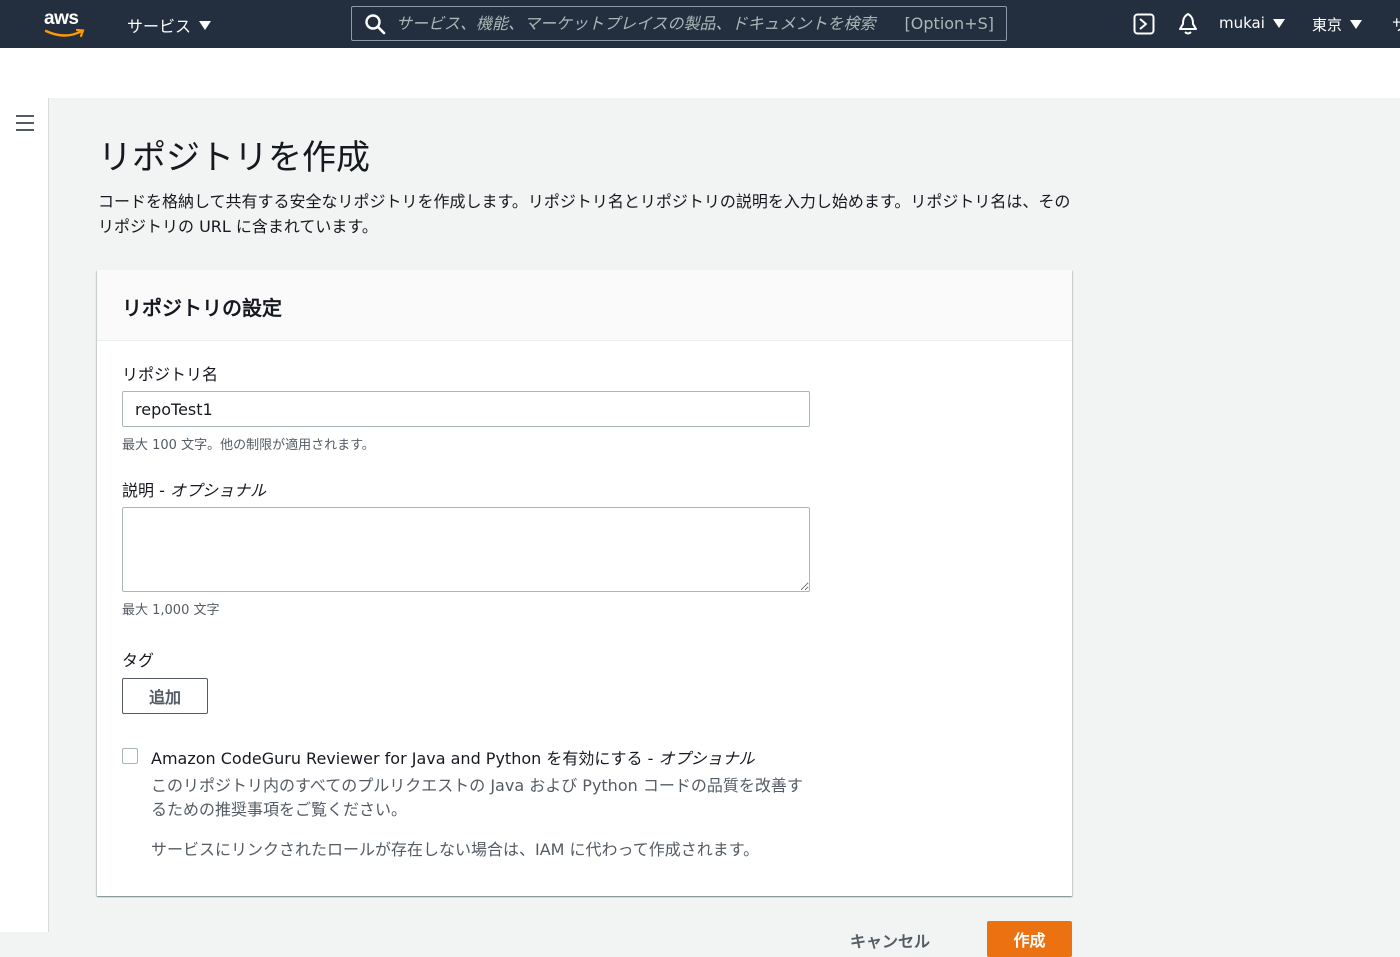 The width and height of the screenshot is (1400, 957). Describe the element at coordinates (584, 305) in the screenshot. I see `panel-header: リポジトリの設定` at that location.